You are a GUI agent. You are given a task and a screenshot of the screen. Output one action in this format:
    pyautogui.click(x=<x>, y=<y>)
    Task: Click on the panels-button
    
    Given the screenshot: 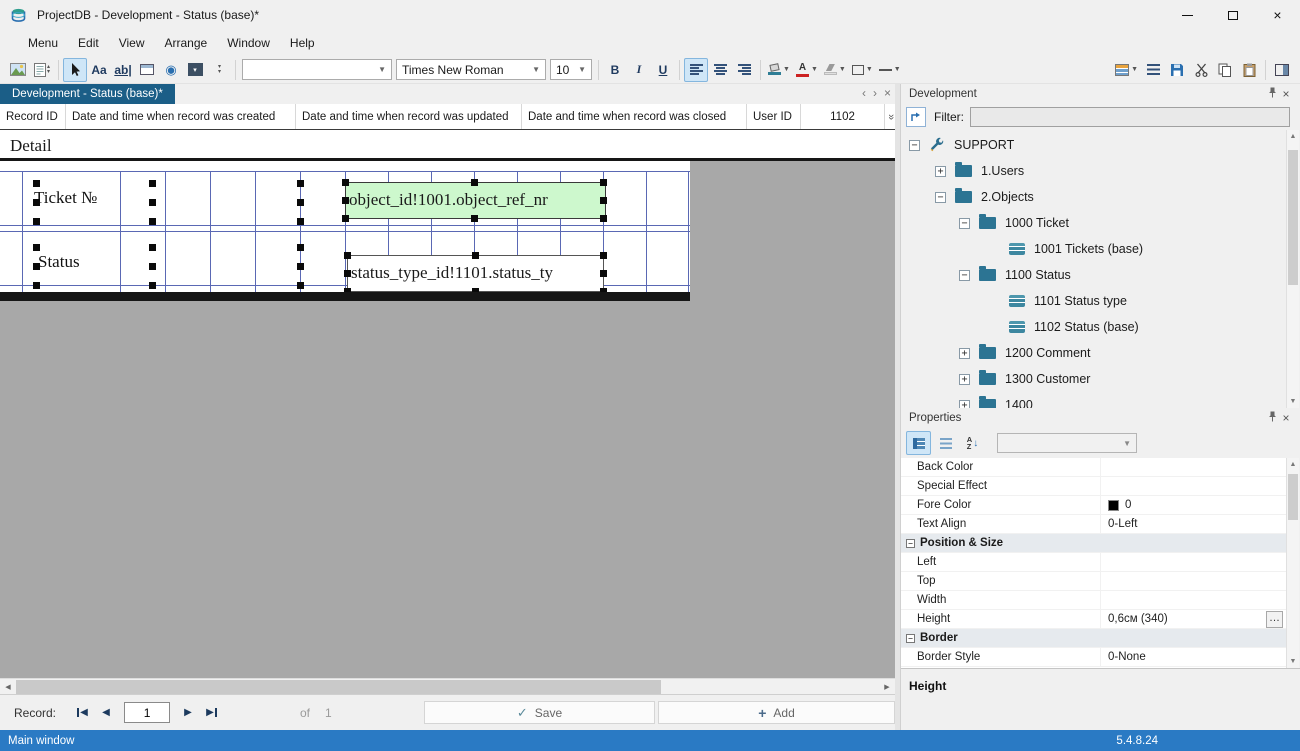 What is the action you would take?
    pyautogui.click(x=1282, y=70)
    